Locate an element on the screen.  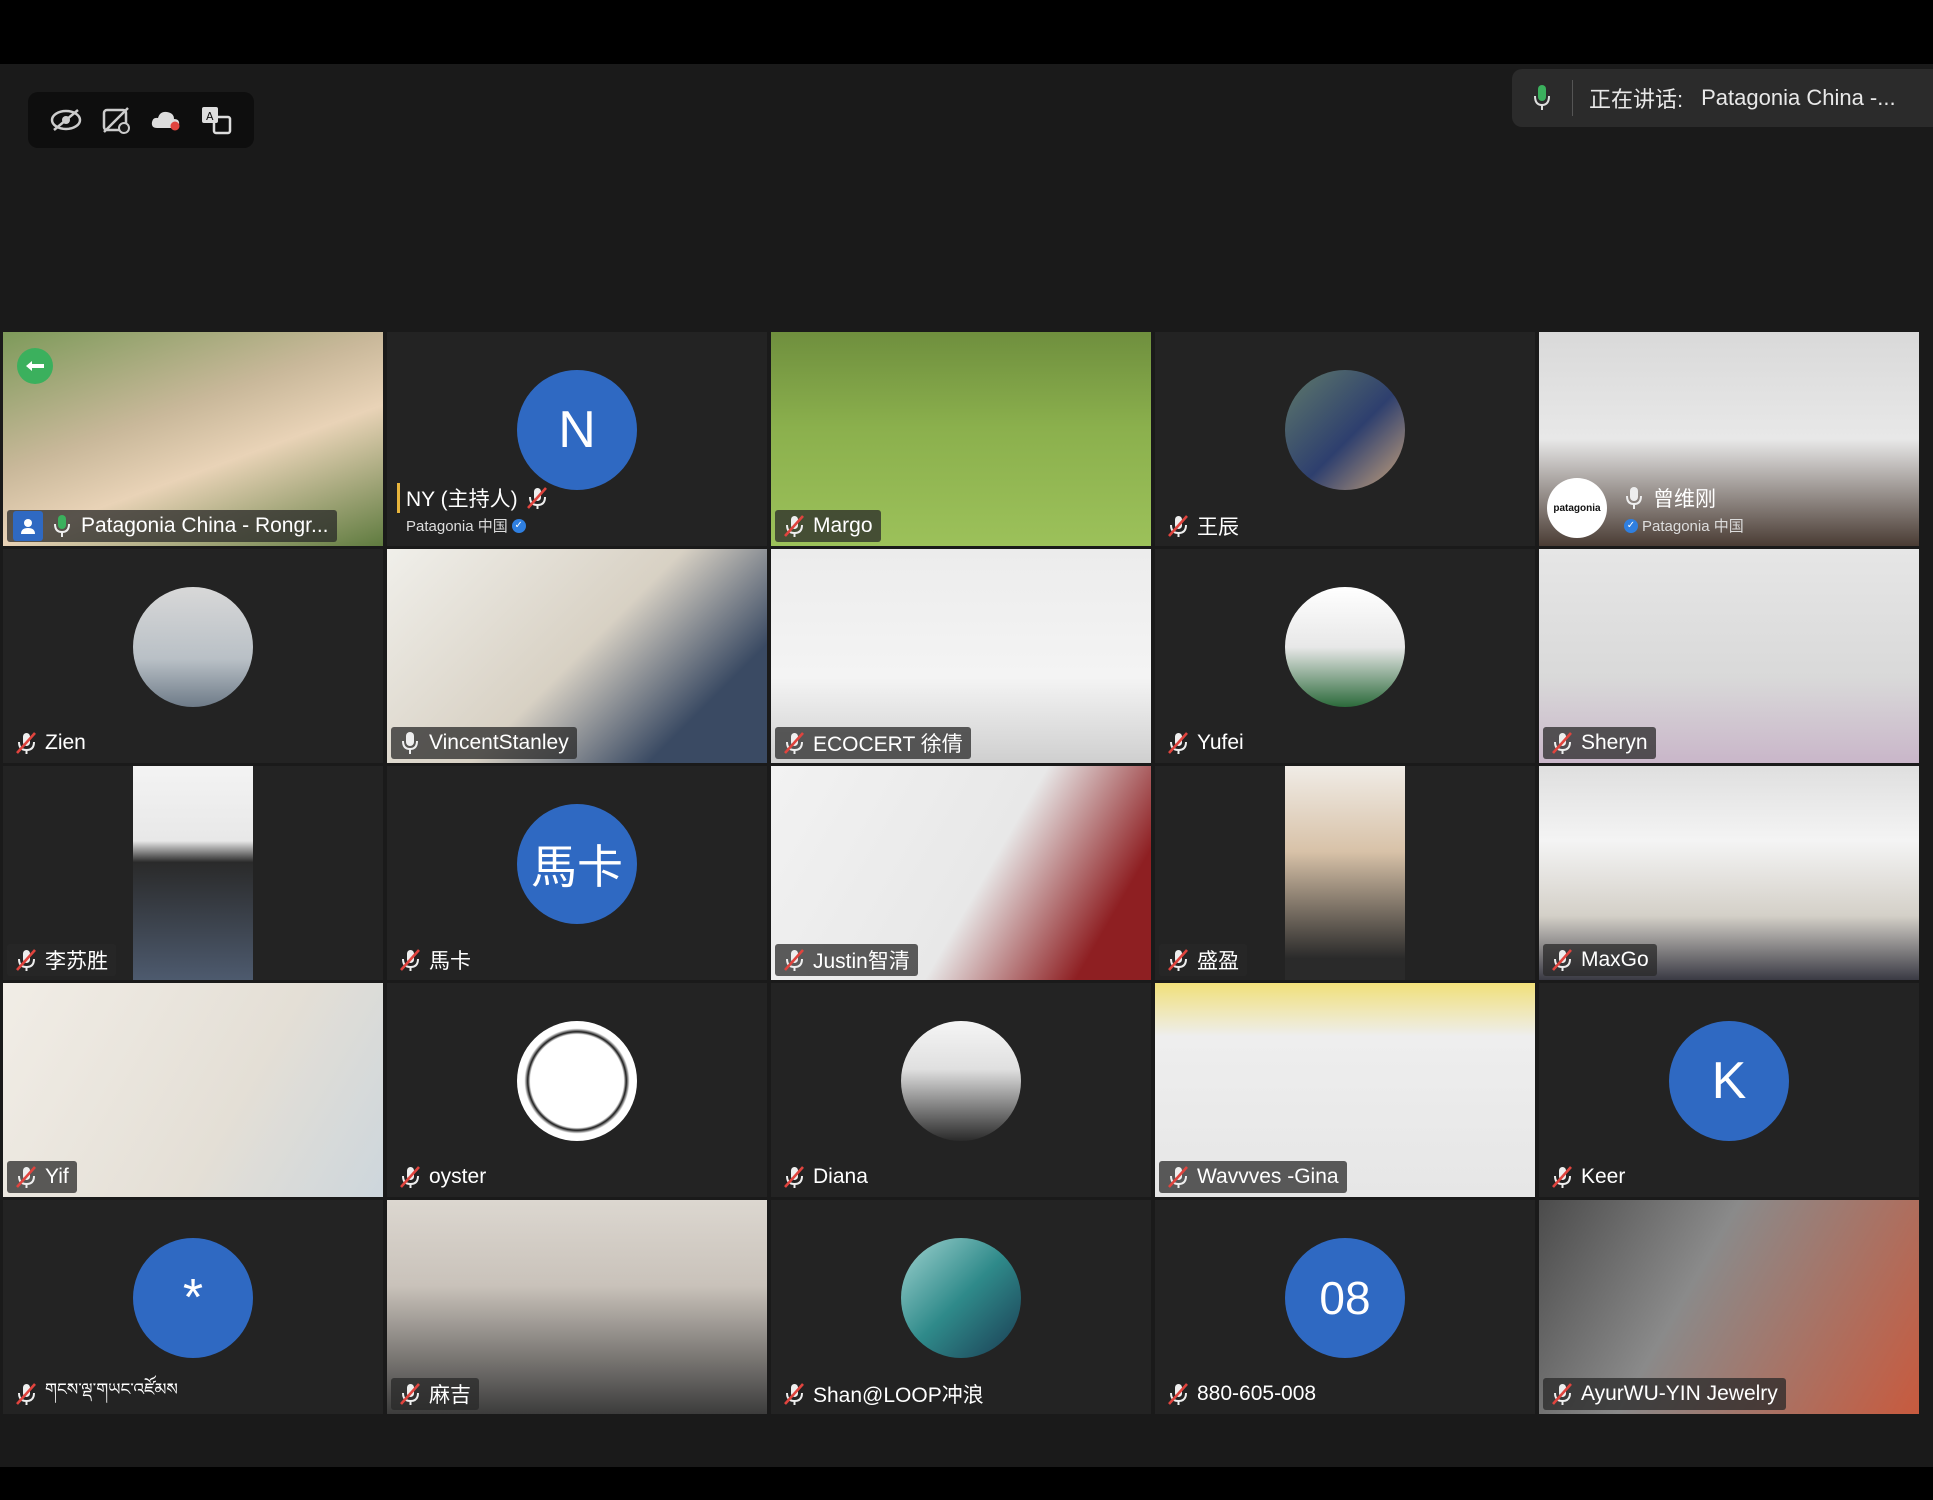
cloud-recording-icon is located at coordinates (166, 120).